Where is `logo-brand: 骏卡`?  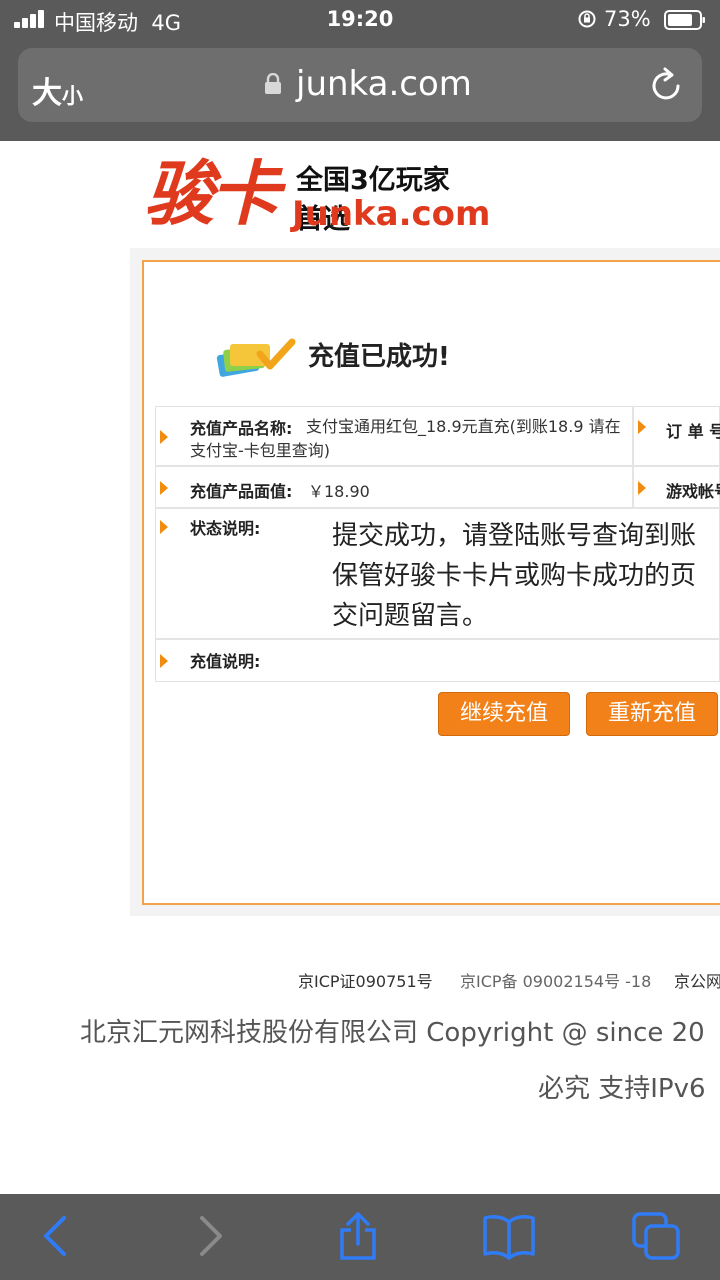 logo-brand: 骏卡 is located at coordinates (212, 194).